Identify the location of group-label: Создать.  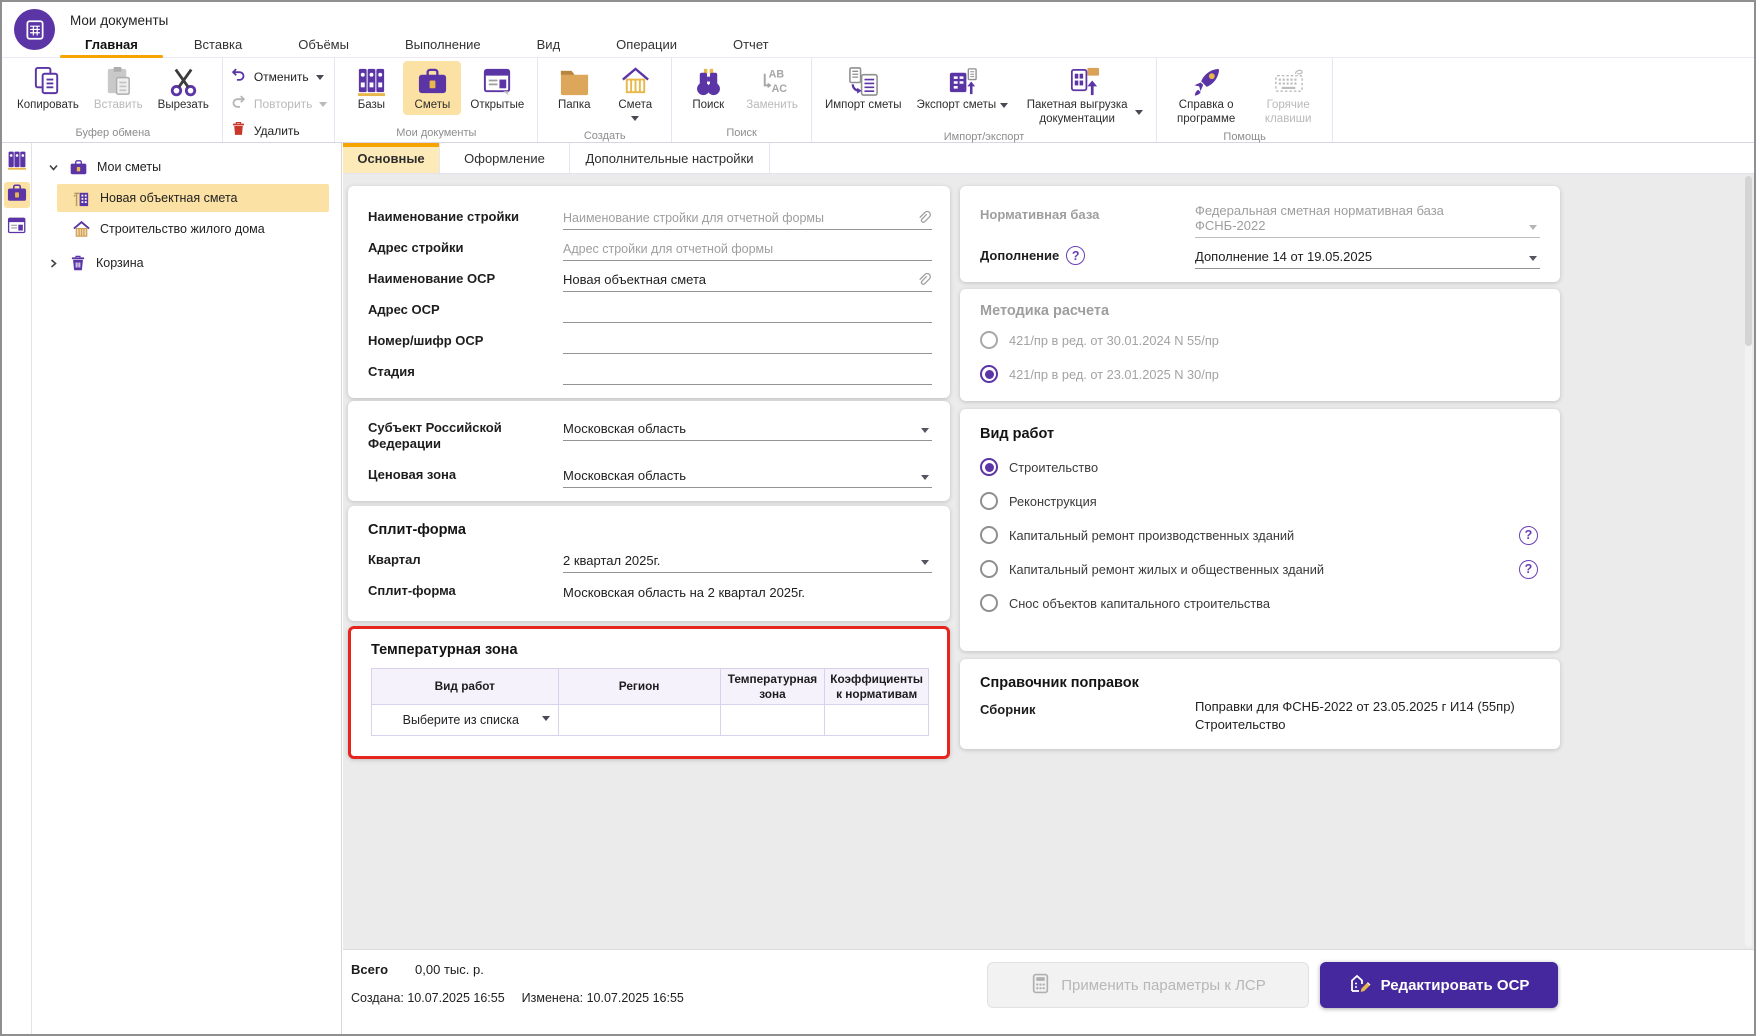
(604, 135).